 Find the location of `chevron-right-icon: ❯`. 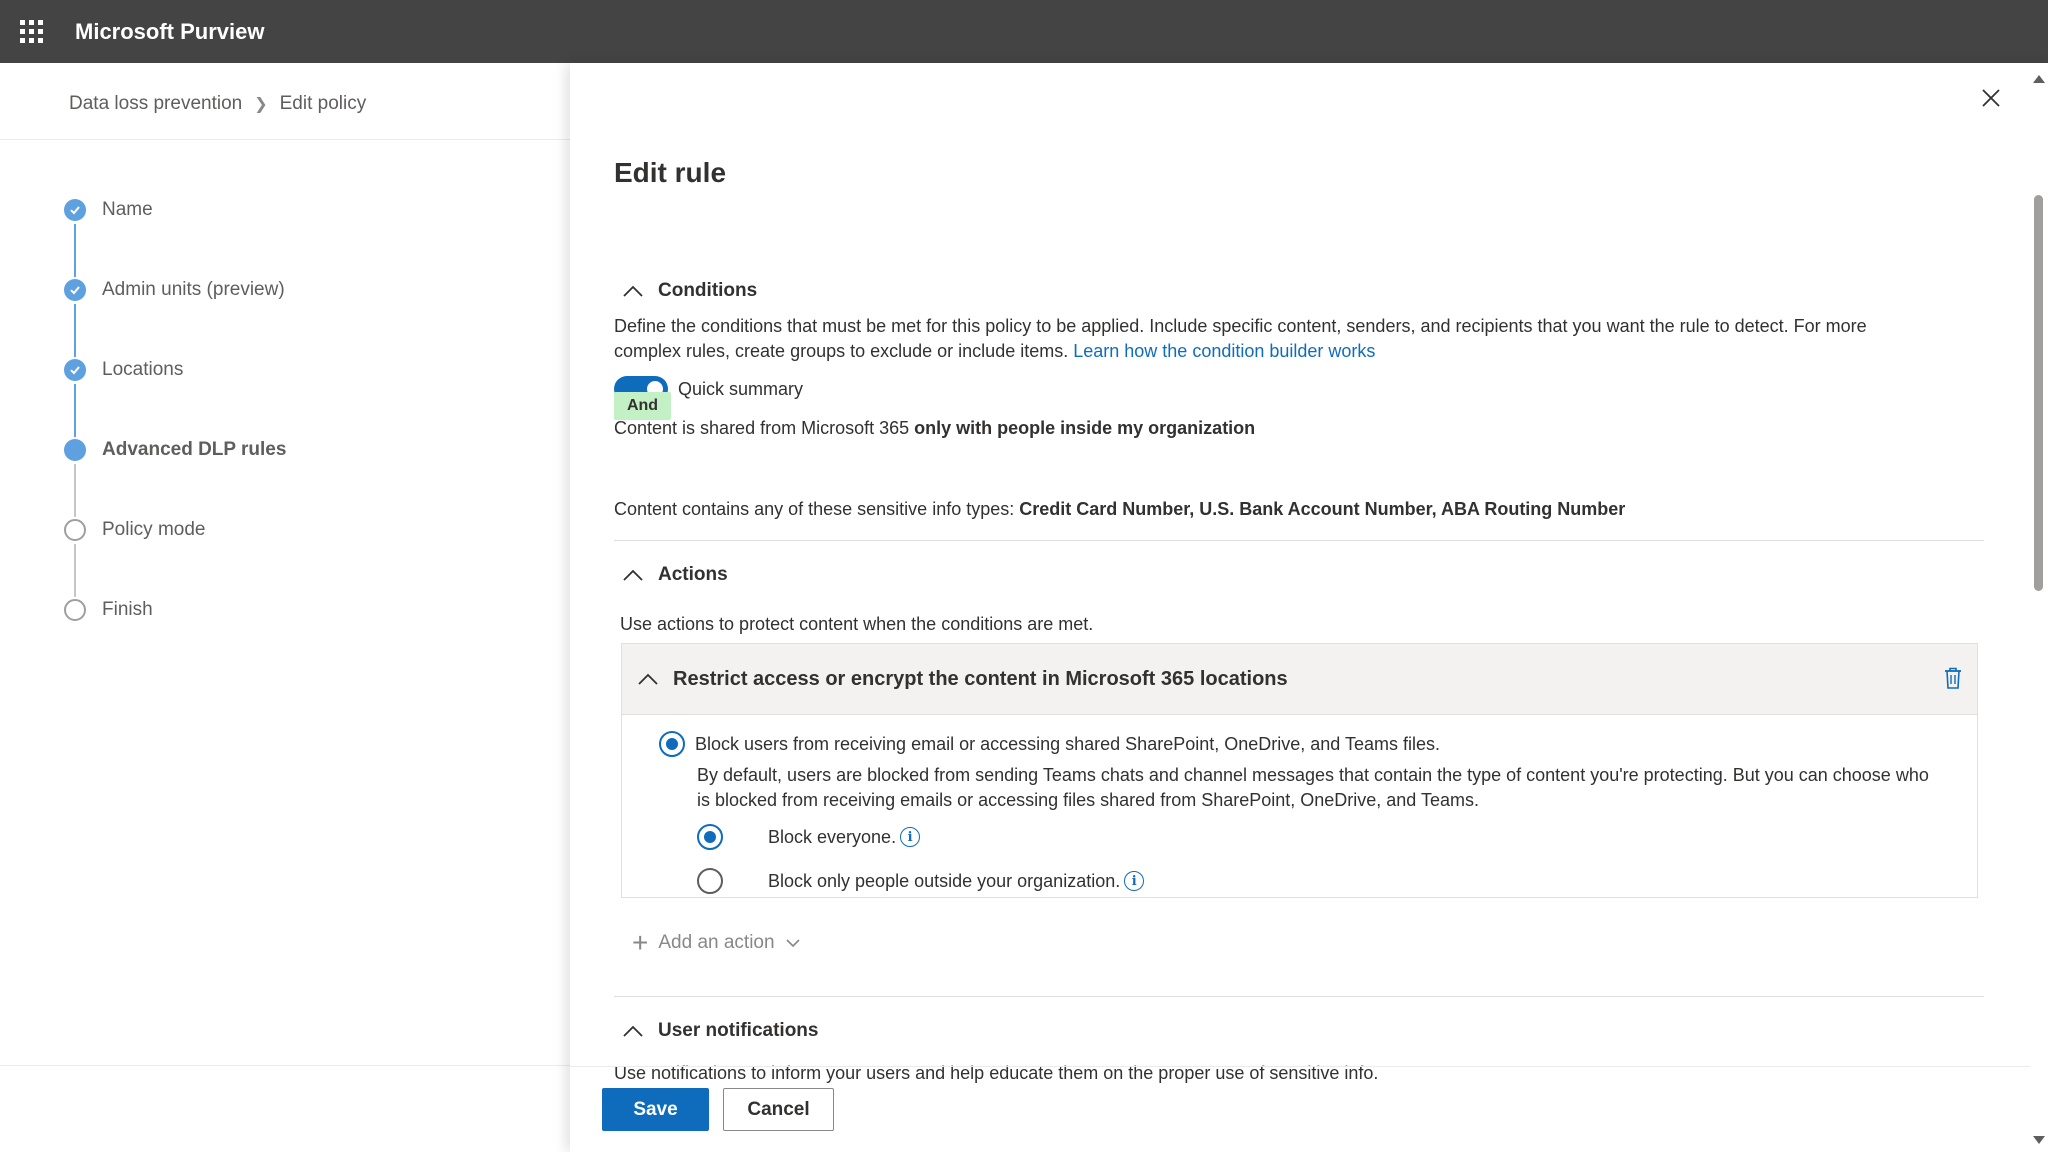

chevron-right-icon: ❯ is located at coordinates (261, 104).